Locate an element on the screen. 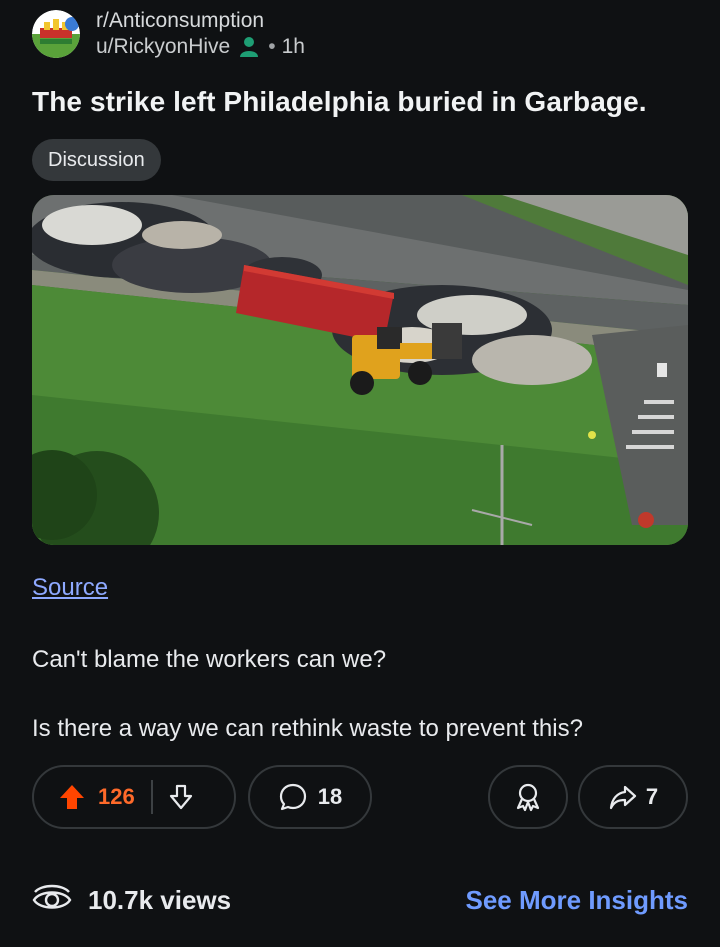 This screenshot has height=947, width=720. source-link: Source is located at coordinates (70, 588).